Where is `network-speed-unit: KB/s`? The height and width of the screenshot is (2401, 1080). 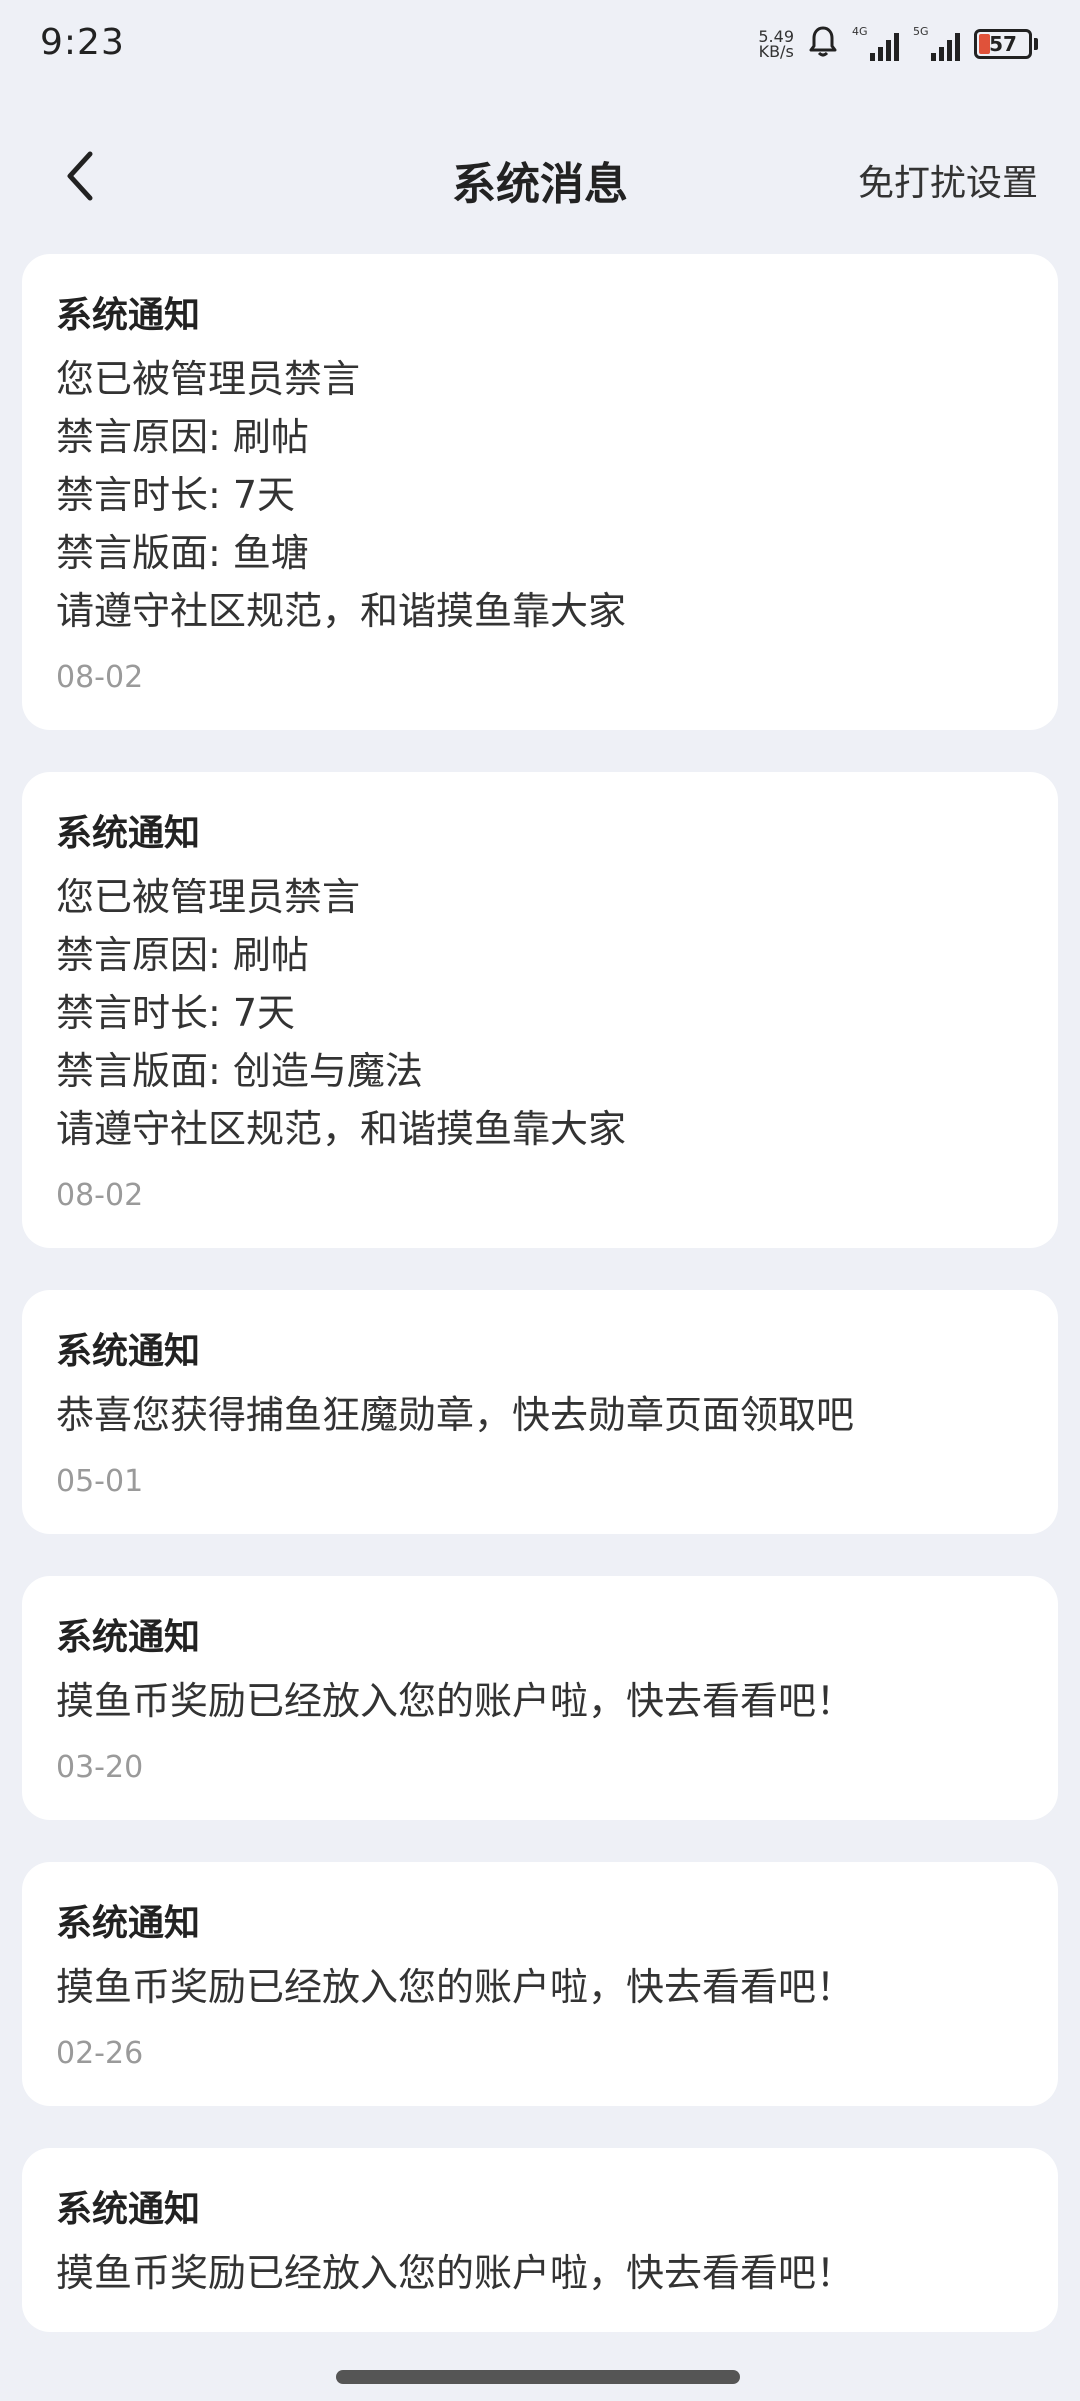 network-speed-unit: KB/s is located at coordinates (776, 51).